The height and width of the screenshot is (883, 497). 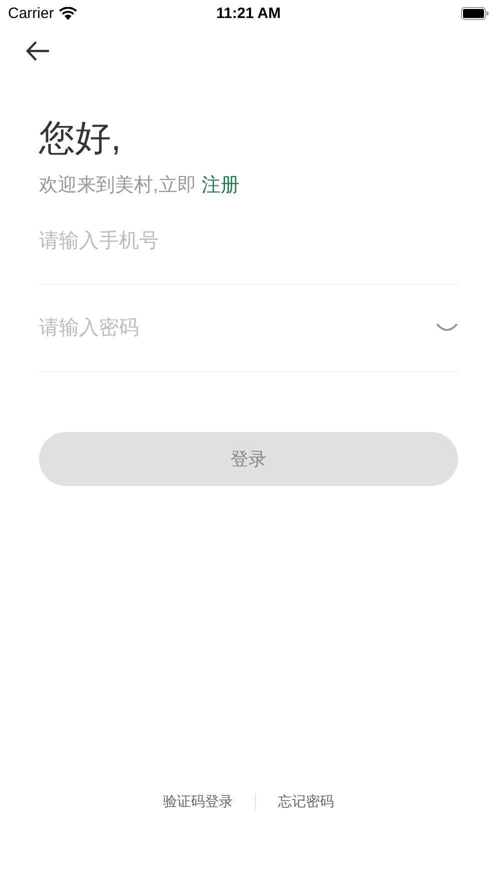 I want to click on phone-field: 请输入手机号, so click(x=248, y=241).